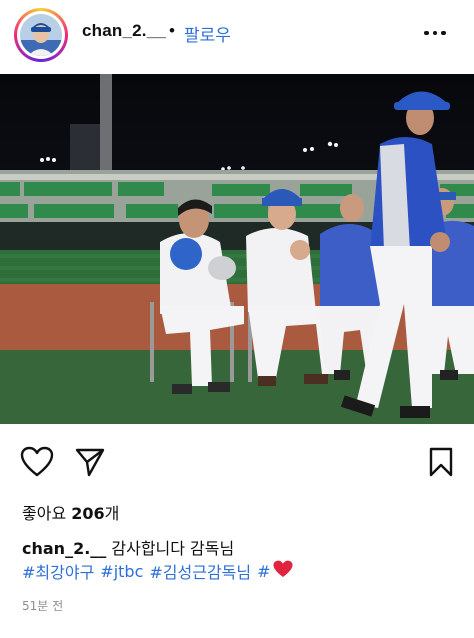 The image size is (474, 638). I want to click on caption: chan_2.__ 감사합니다 감독님, so click(128, 547).